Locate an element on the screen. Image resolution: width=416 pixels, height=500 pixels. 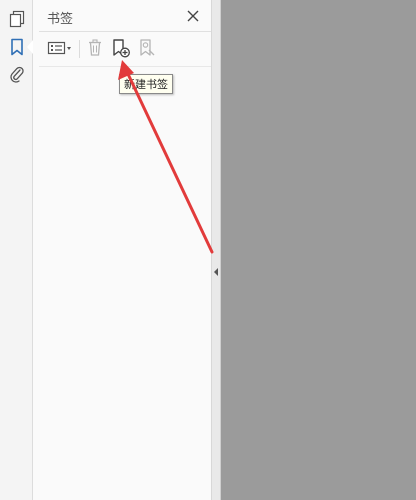
panel-divider is located at coordinates (125, 31).